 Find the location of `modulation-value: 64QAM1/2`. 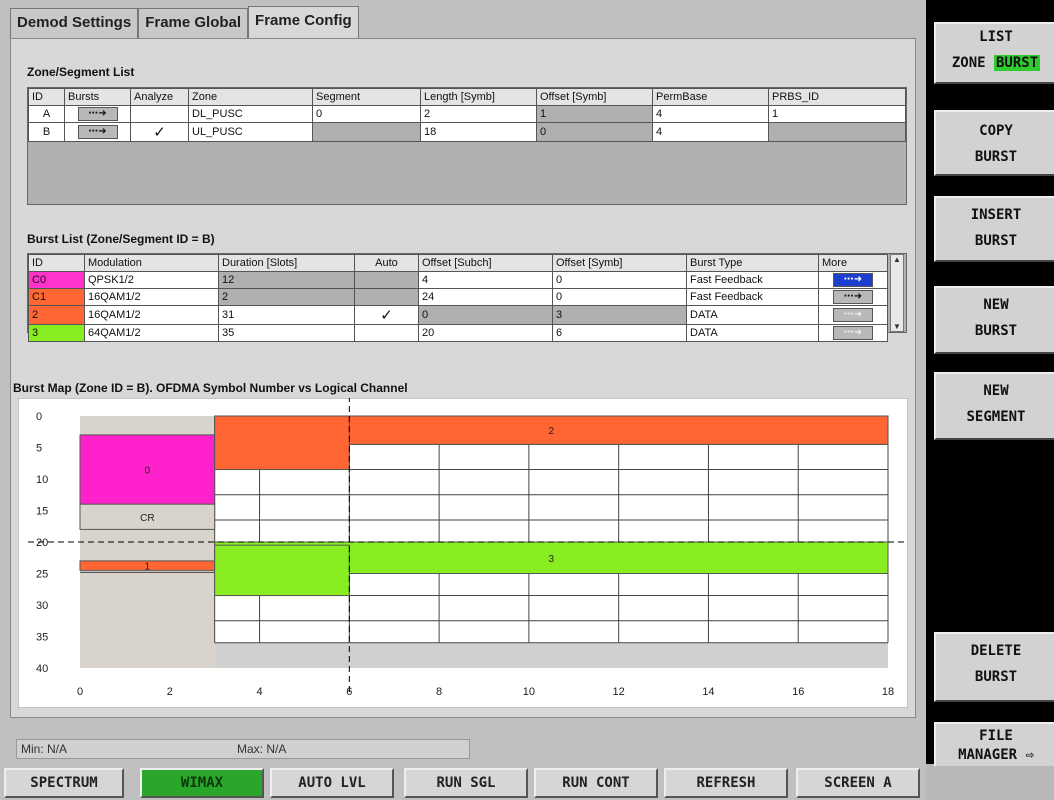

modulation-value: 64QAM1/2 is located at coordinates (151, 333).